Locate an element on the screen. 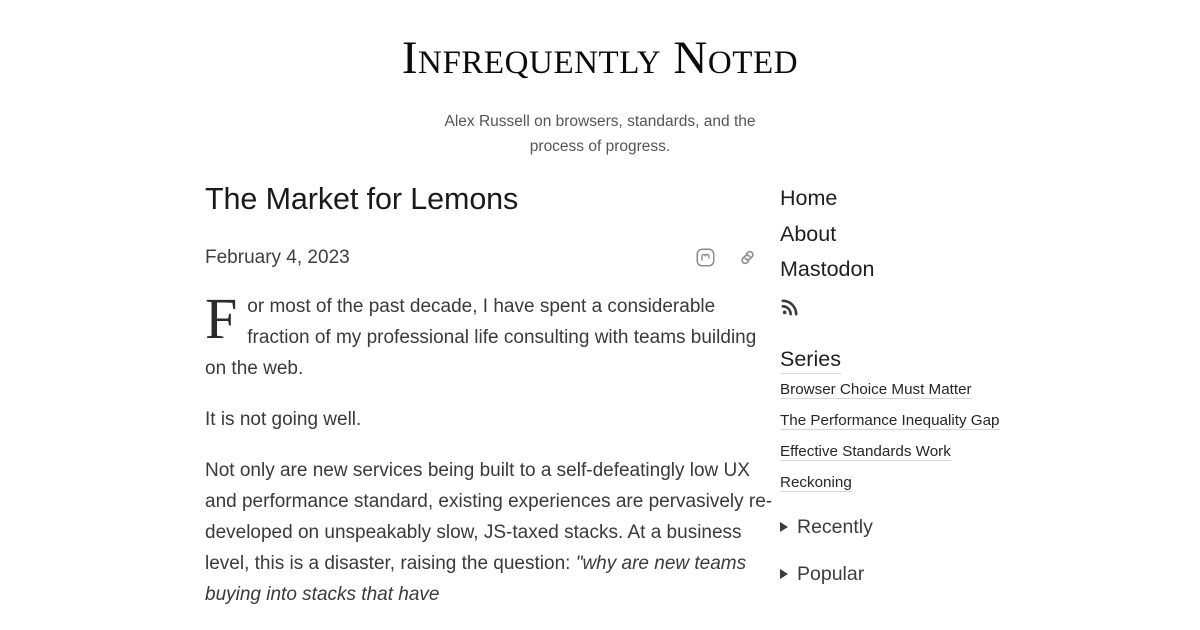 The height and width of the screenshot is (630, 1200). sidebar-item-about: About is located at coordinates (890, 235).